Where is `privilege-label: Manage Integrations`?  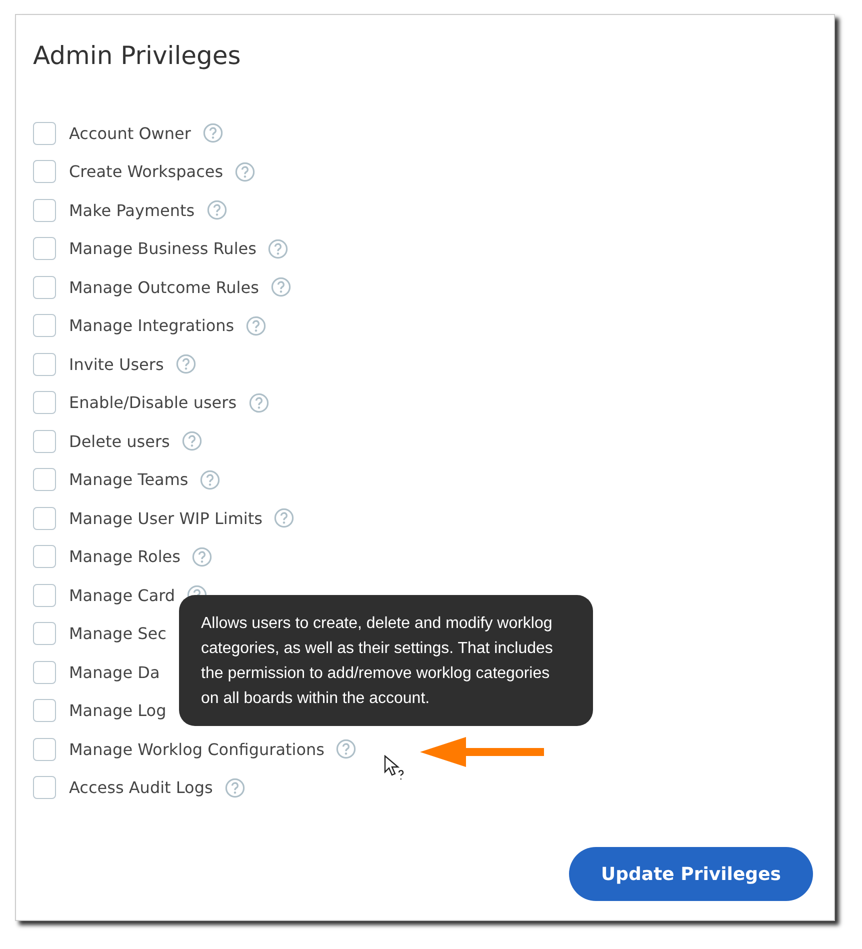 privilege-label: Manage Integrations is located at coordinates (151, 326).